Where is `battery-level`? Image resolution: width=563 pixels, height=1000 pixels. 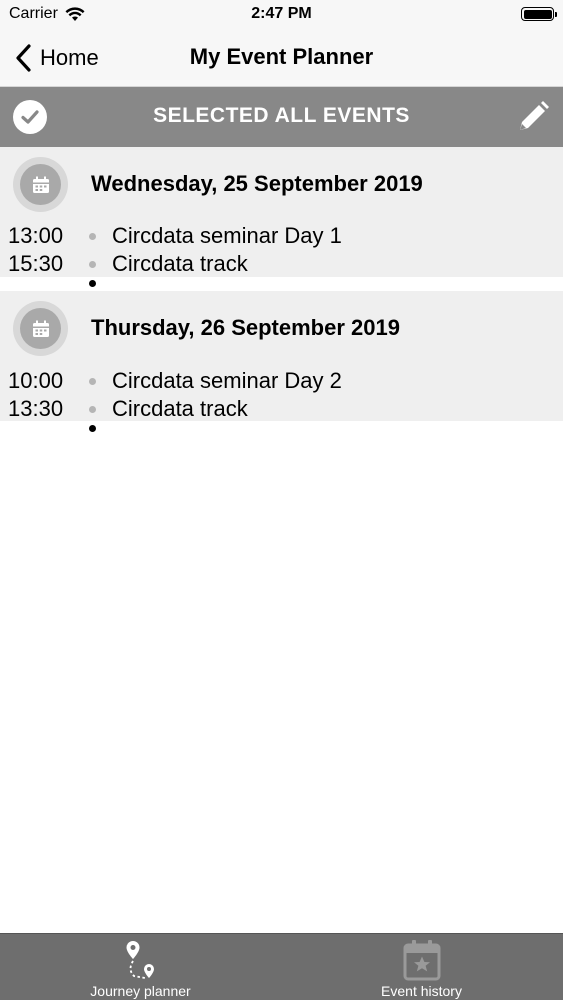
battery-level is located at coordinates (537, 14).